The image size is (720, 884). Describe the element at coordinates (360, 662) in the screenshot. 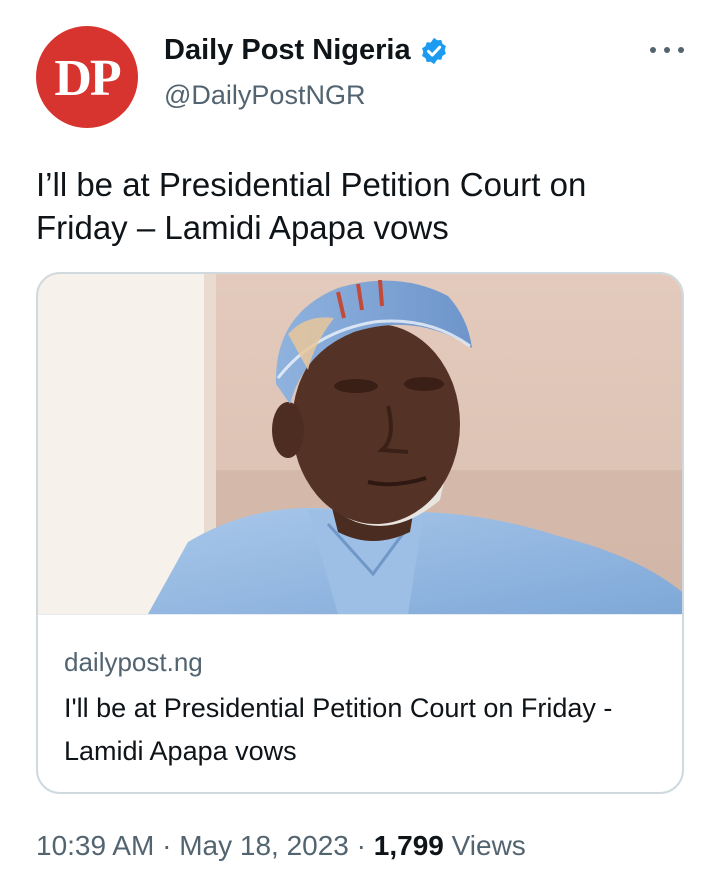

I see `card-domain: dailypost.ng` at that location.